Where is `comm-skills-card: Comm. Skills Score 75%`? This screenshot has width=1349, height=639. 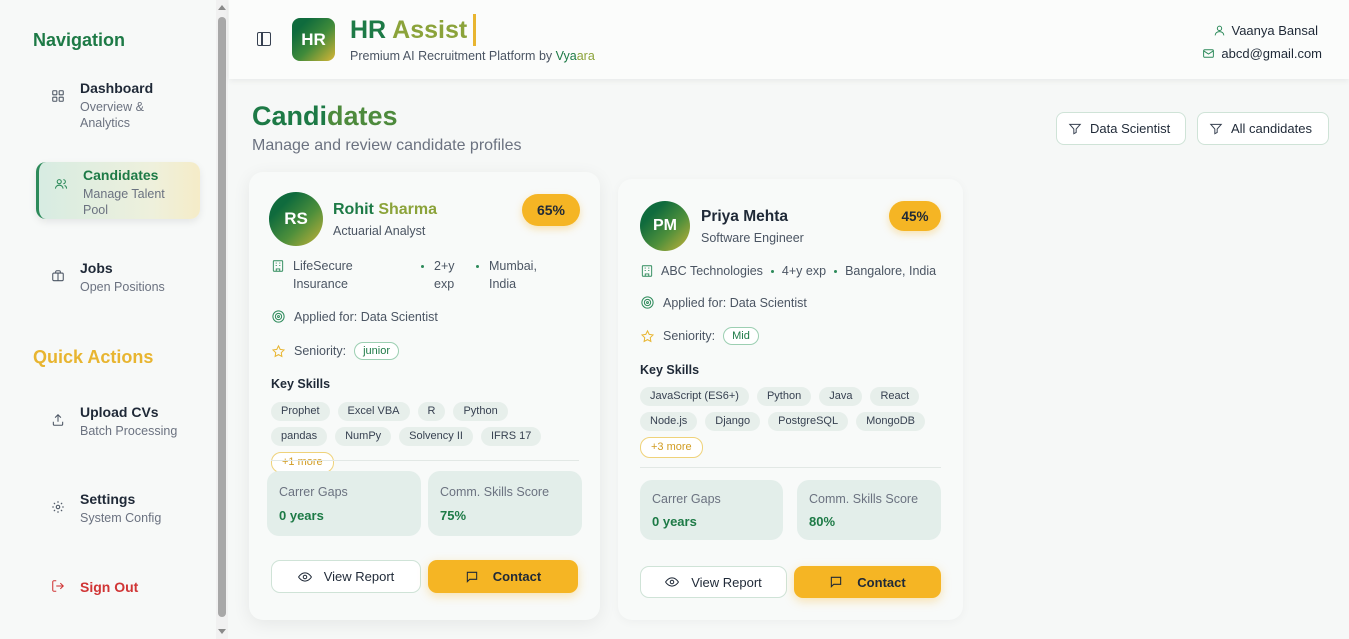 comm-skills-card: Comm. Skills Score 75% is located at coordinates (505, 503).